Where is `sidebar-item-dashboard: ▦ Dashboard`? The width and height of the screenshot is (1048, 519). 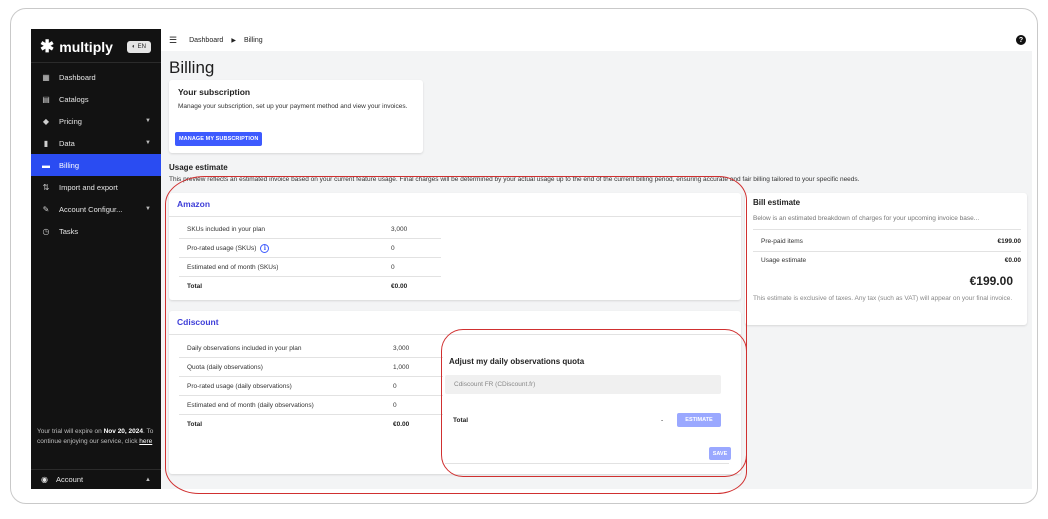
sidebar-item-dashboard: ▦ Dashboard is located at coordinates (96, 77).